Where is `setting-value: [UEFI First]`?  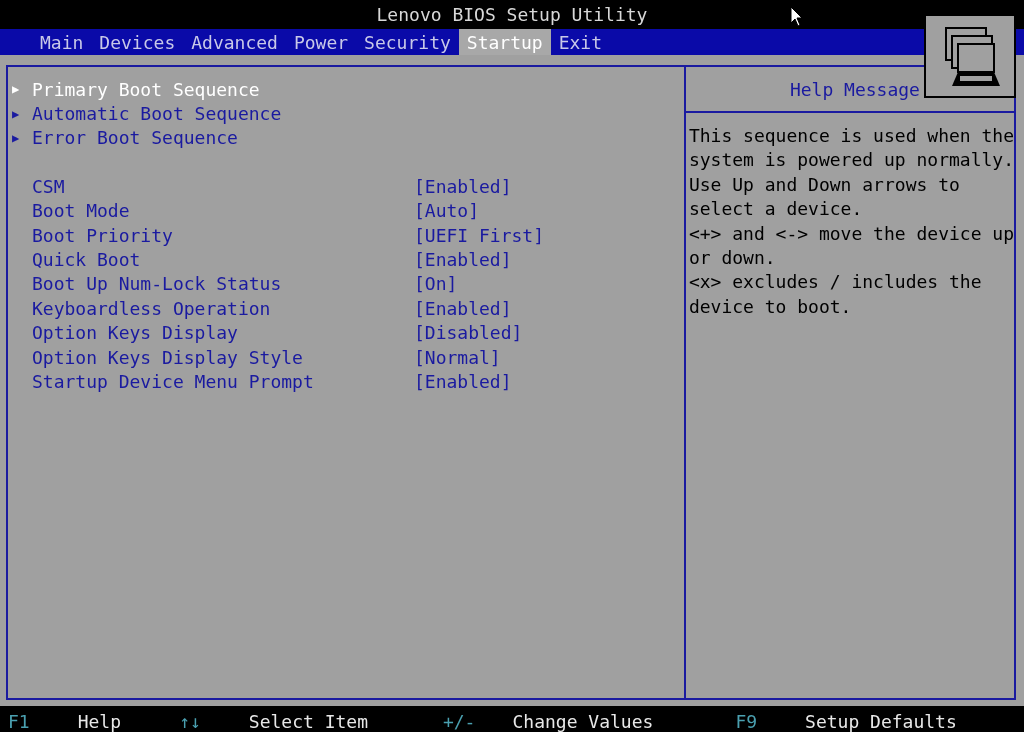 setting-value: [UEFI First] is located at coordinates (479, 235).